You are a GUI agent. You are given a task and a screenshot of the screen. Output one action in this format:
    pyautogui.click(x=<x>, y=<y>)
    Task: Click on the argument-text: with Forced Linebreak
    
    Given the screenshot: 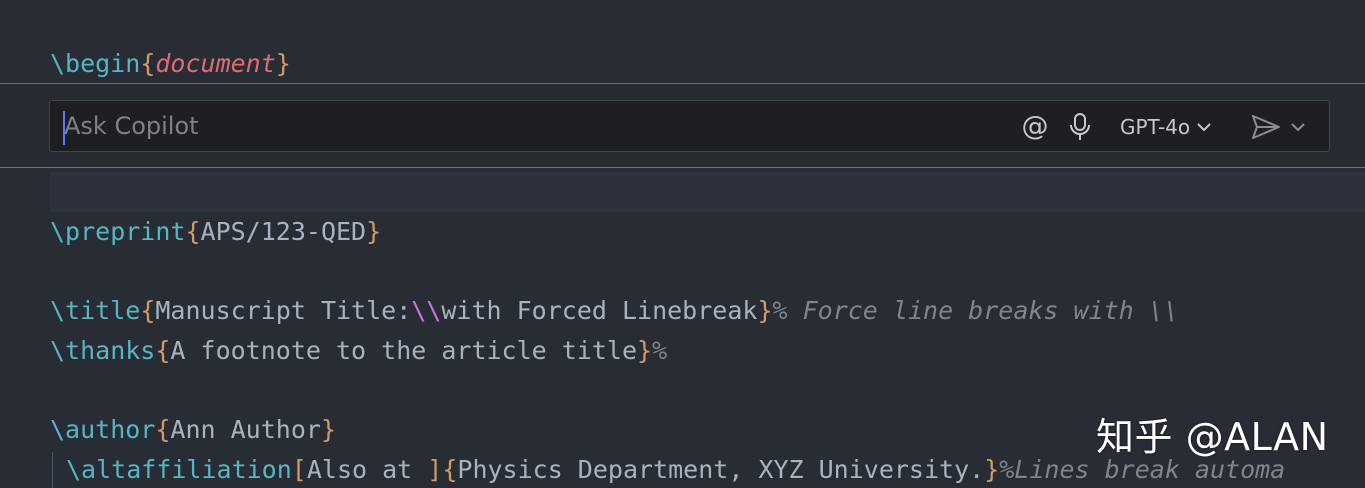 What is the action you would take?
    pyautogui.click(x=599, y=310)
    